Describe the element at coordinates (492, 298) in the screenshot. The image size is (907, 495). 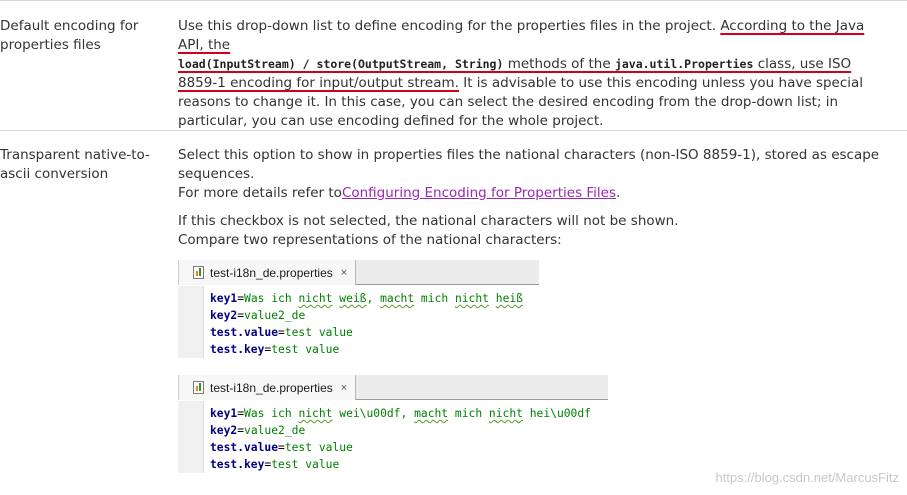
I see `property-value` at that location.